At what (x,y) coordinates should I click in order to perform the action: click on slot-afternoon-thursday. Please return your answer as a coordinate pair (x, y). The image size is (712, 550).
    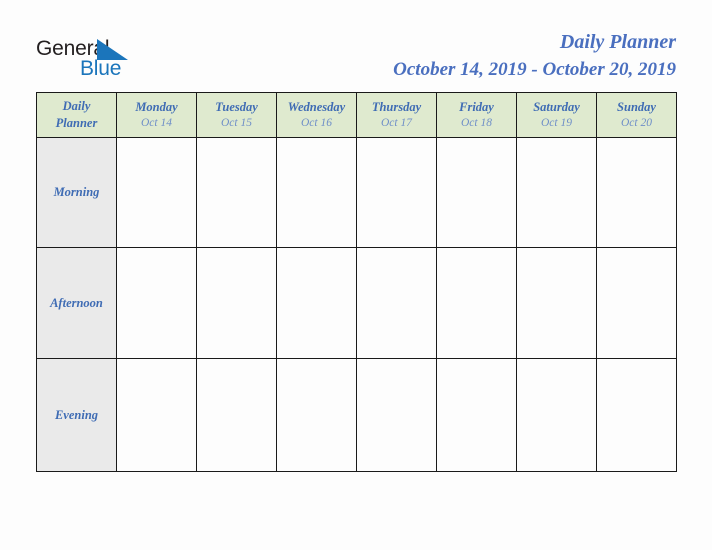
    Looking at the image, I should click on (396, 303).